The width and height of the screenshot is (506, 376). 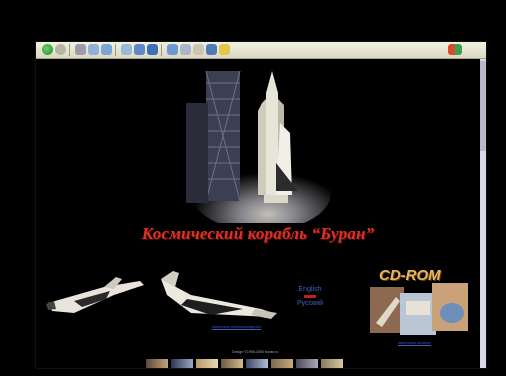 I want to click on shuttle-landing-image, so click(x=216, y=296).